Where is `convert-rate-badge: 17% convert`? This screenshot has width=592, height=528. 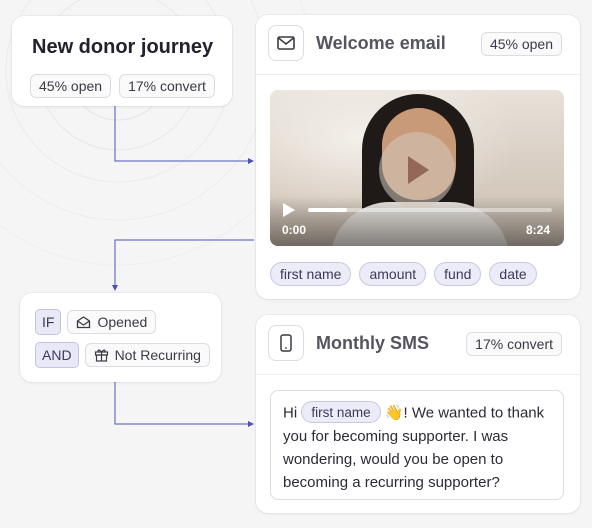 convert-rate-badge: 17% convert is located at coordinates (167, 86).